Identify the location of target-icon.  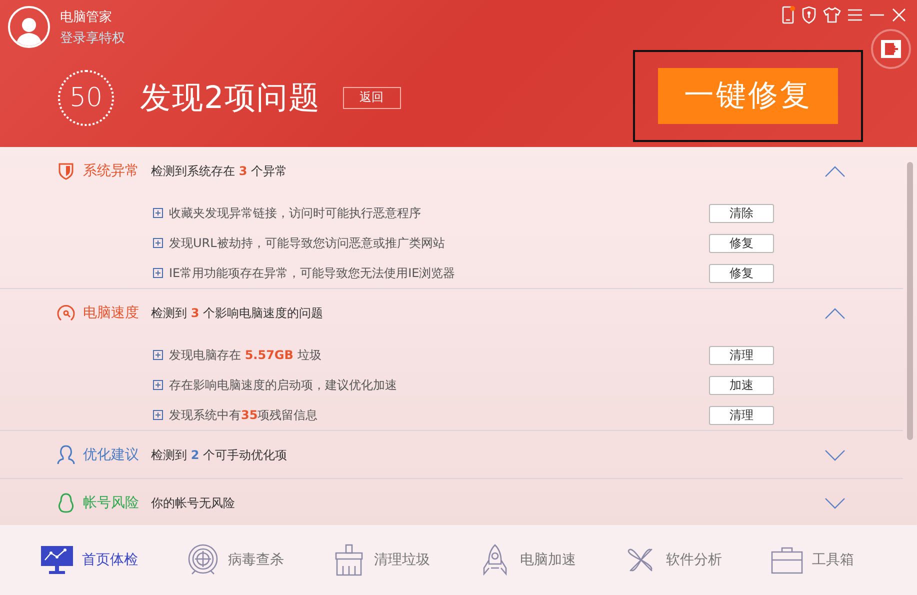
(203, 560).